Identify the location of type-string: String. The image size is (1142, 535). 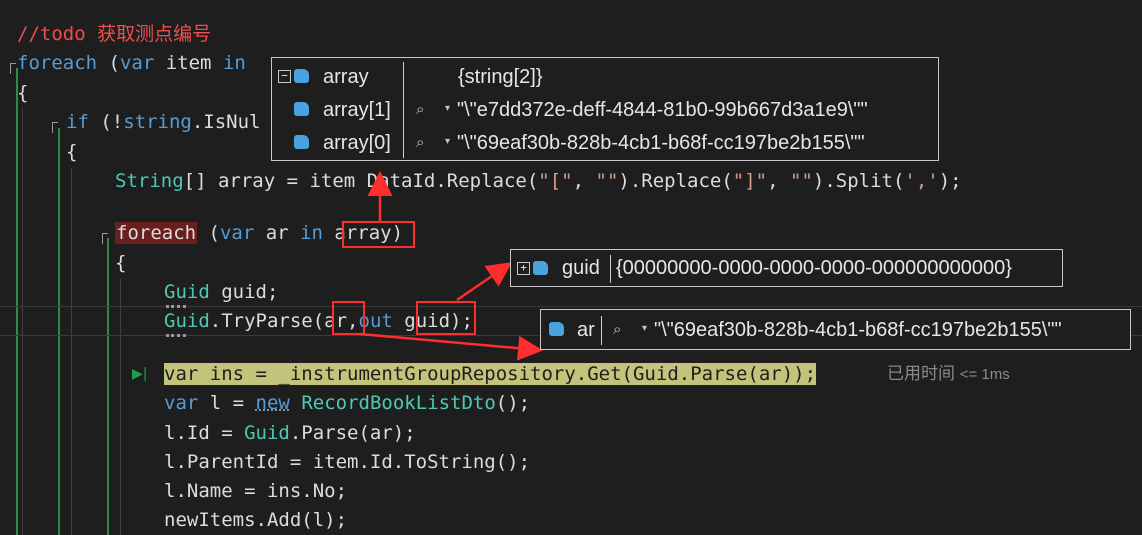
(149, 181).